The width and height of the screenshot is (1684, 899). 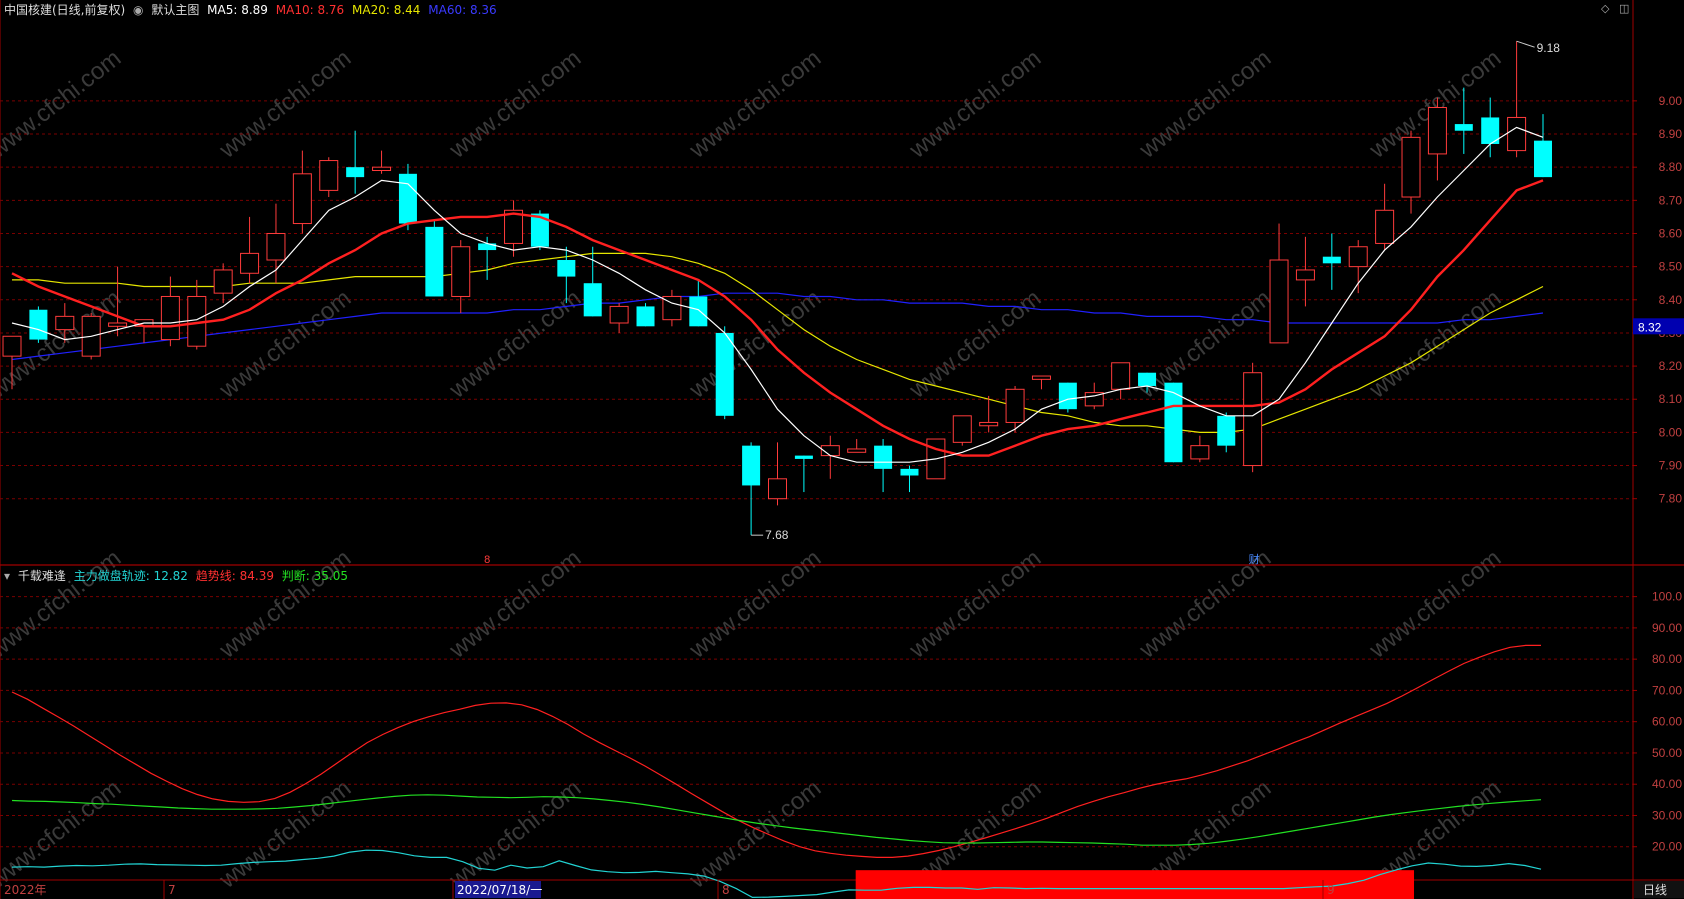 What do you see at coordinates (1667, 628) in the screenshot?
I see `osc-tick-label: 90.00` at bounding box center [1667, 628].